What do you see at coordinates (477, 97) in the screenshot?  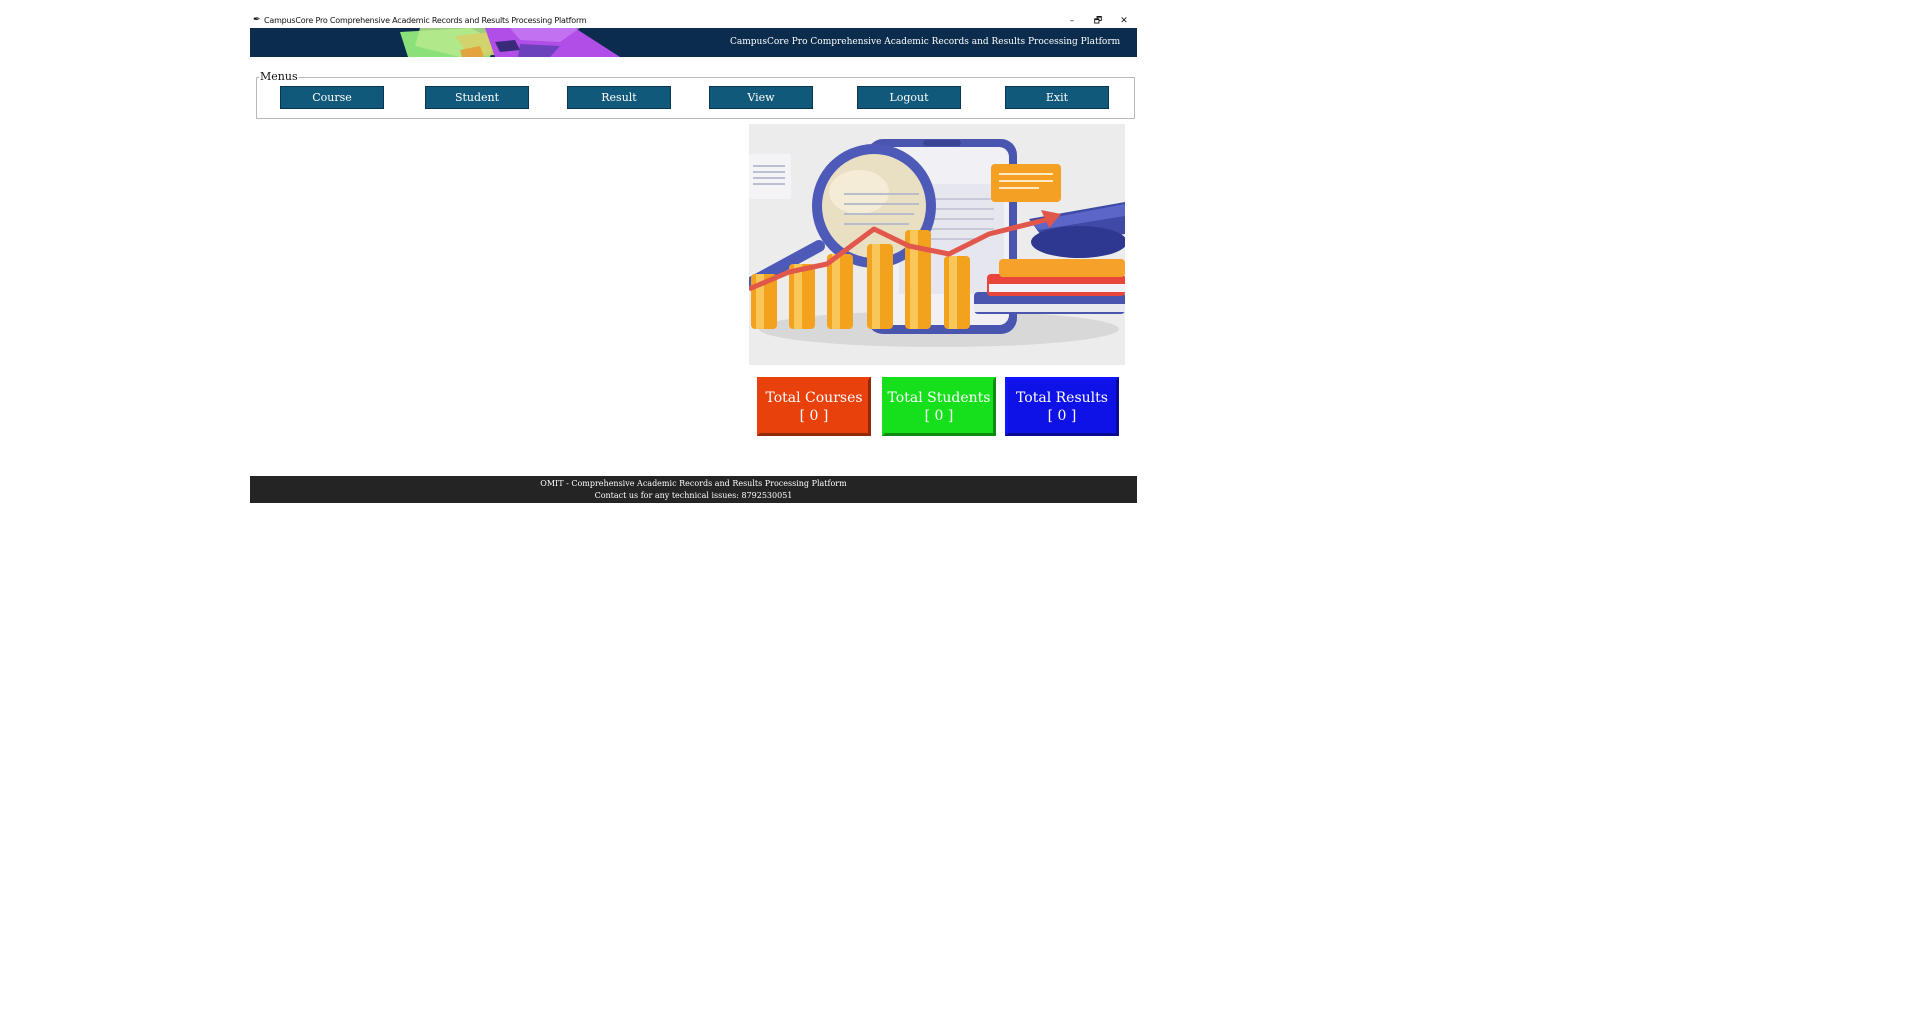 I see `student-button: Student` at bounding box center [477, 97].